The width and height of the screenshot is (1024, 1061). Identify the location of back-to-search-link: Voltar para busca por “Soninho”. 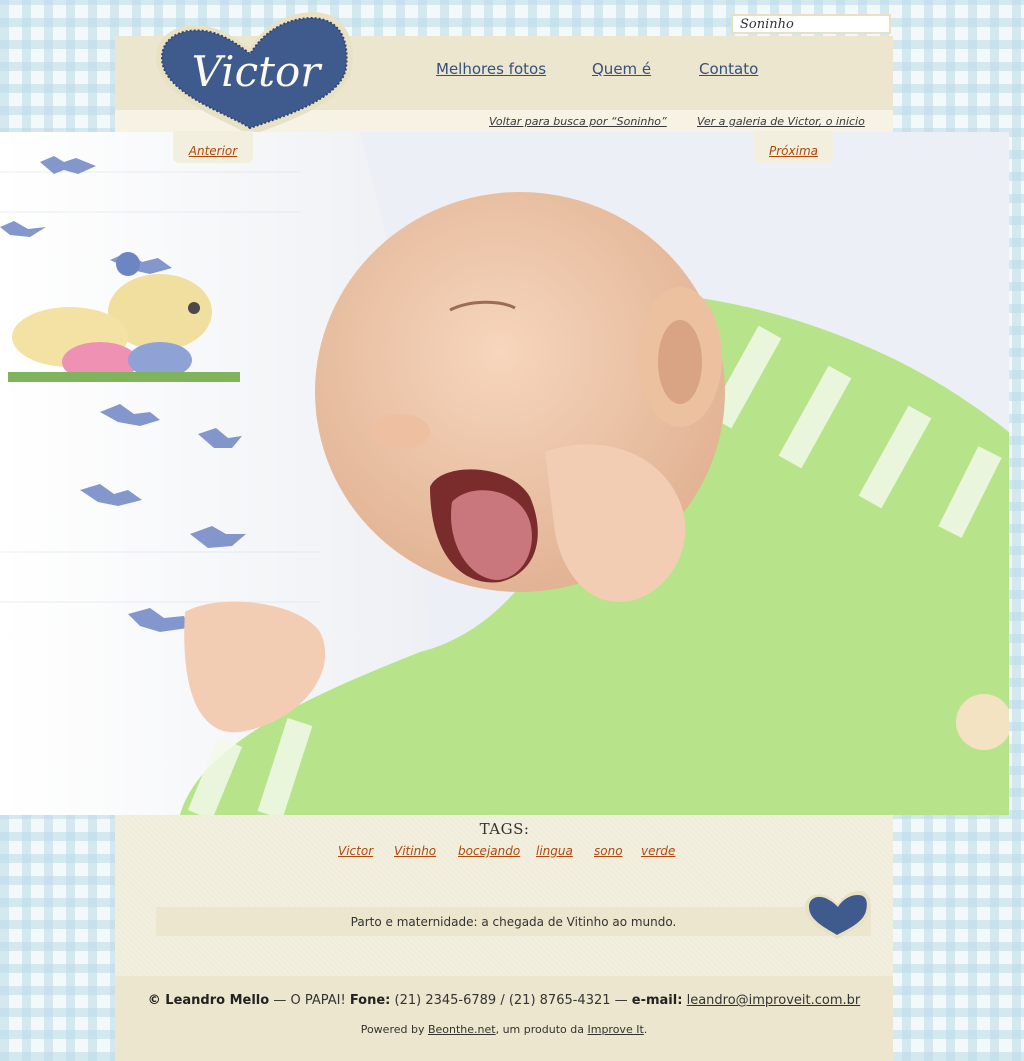
(578, 121).